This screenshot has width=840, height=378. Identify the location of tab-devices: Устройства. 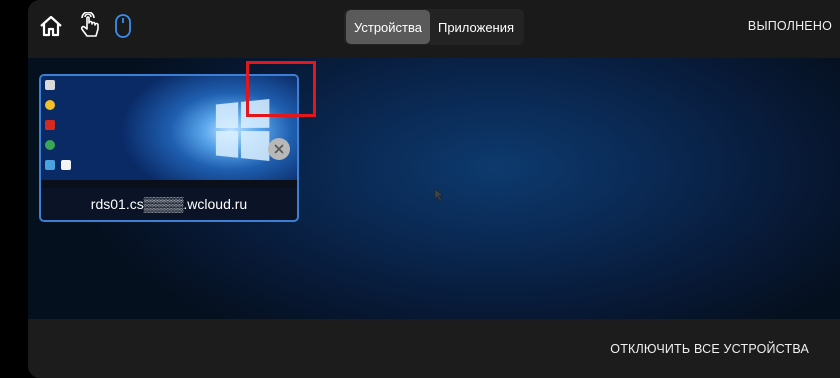
(388, 27).